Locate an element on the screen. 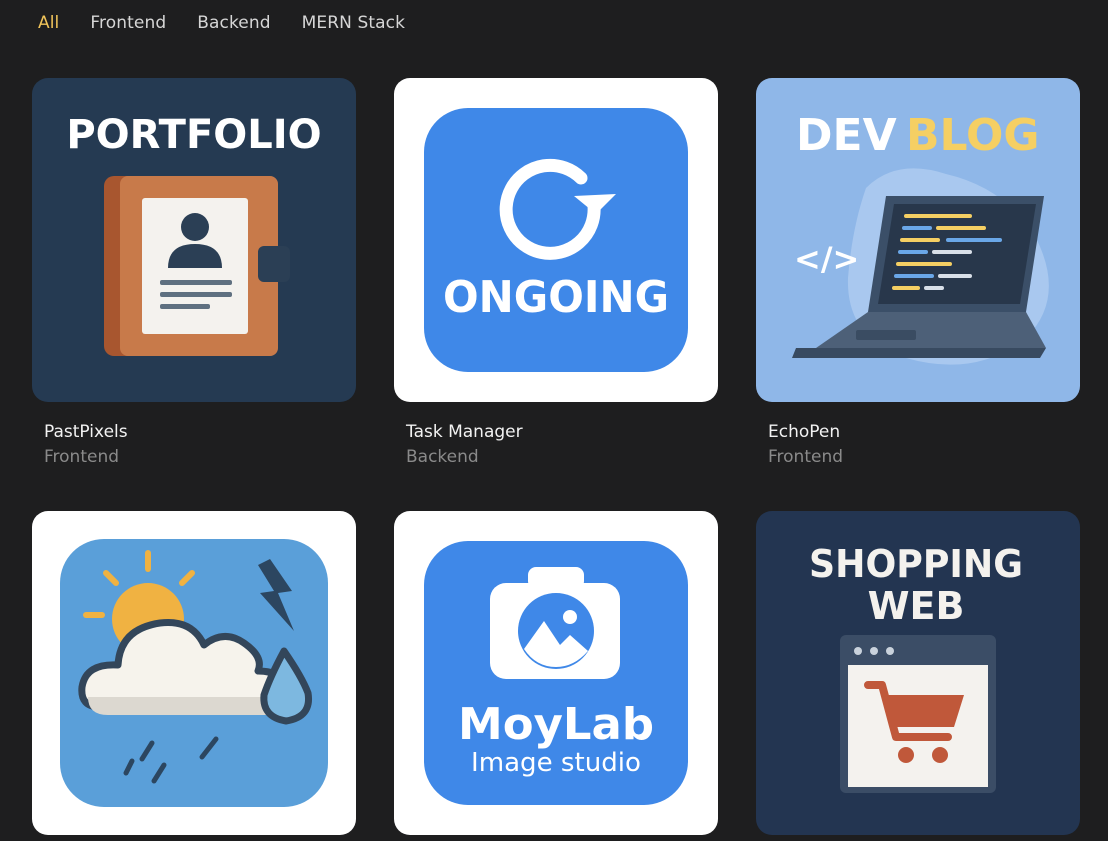 The image size is (1108, 841). image-studio-text: Image studio is located at coordinates (556, 763).